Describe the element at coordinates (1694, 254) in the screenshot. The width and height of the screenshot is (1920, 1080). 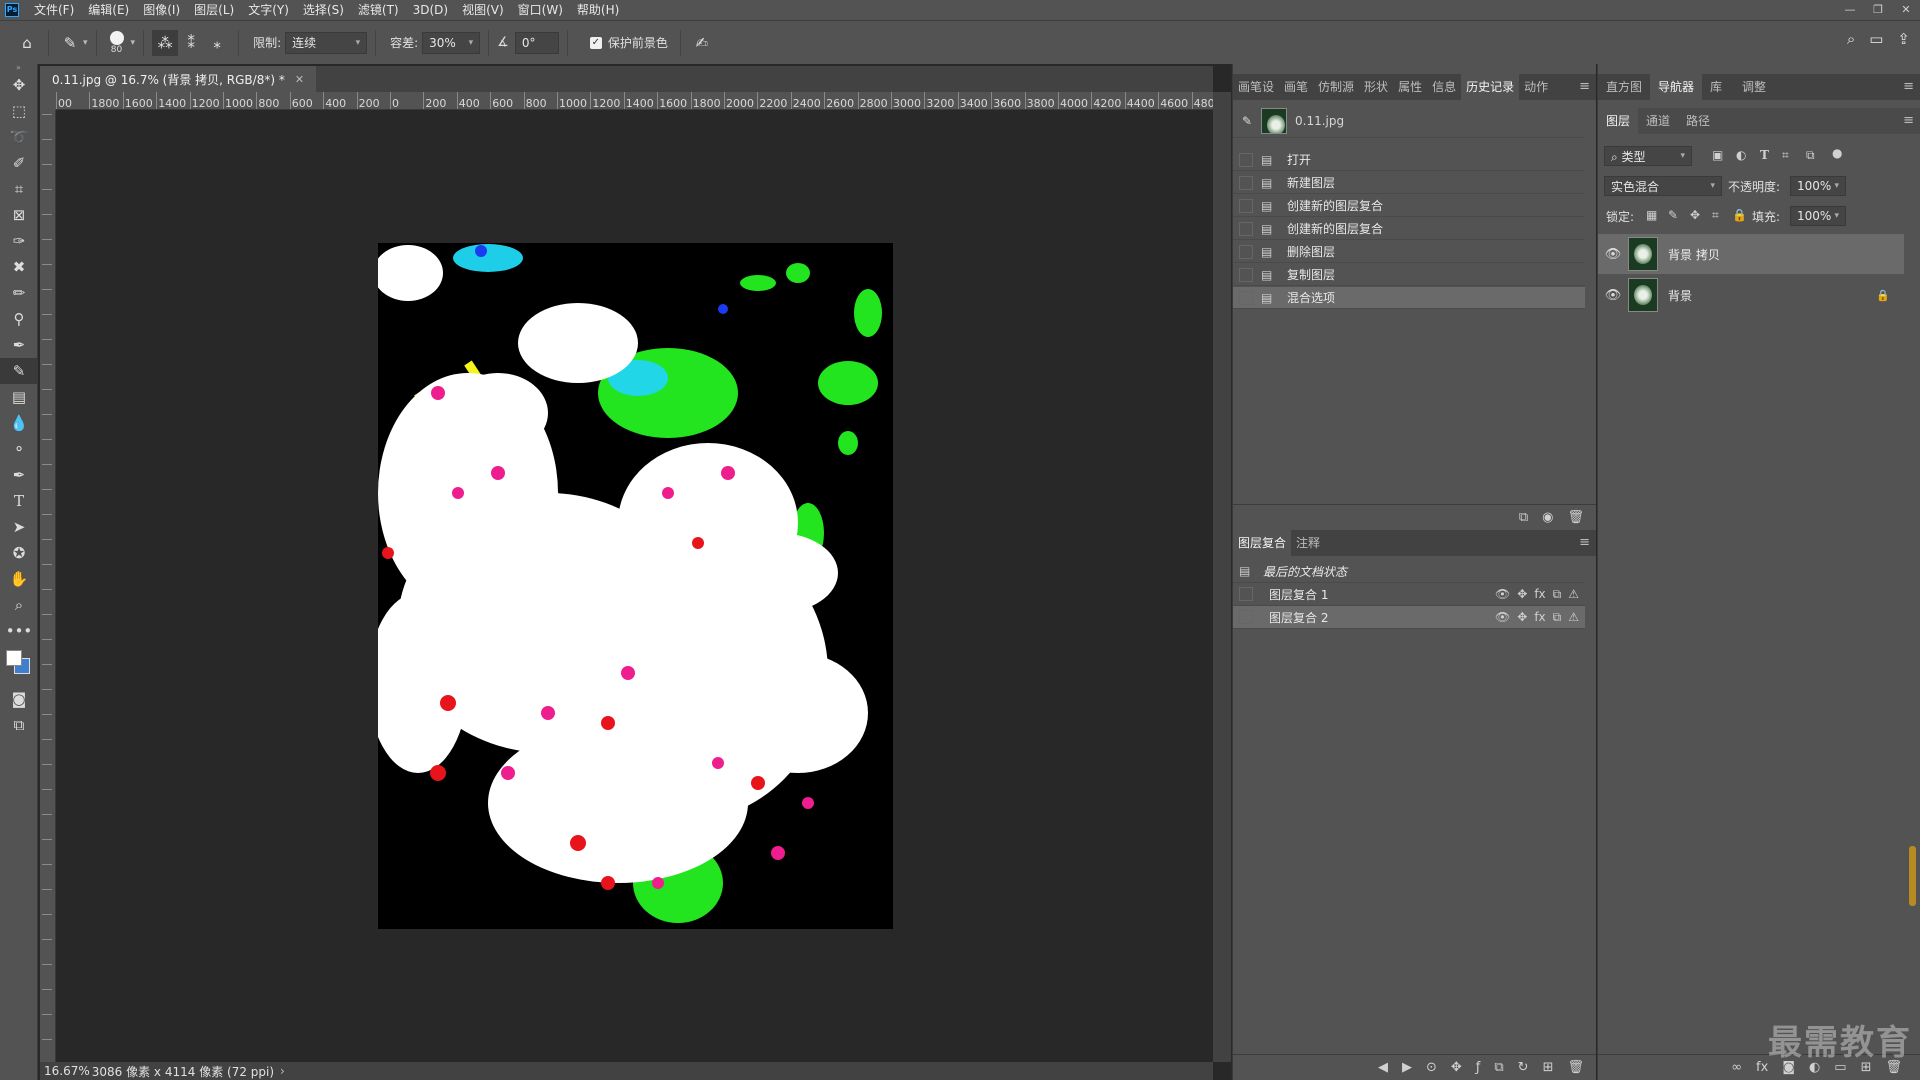
I see `layer-name: 背景 拷贝` at that location.